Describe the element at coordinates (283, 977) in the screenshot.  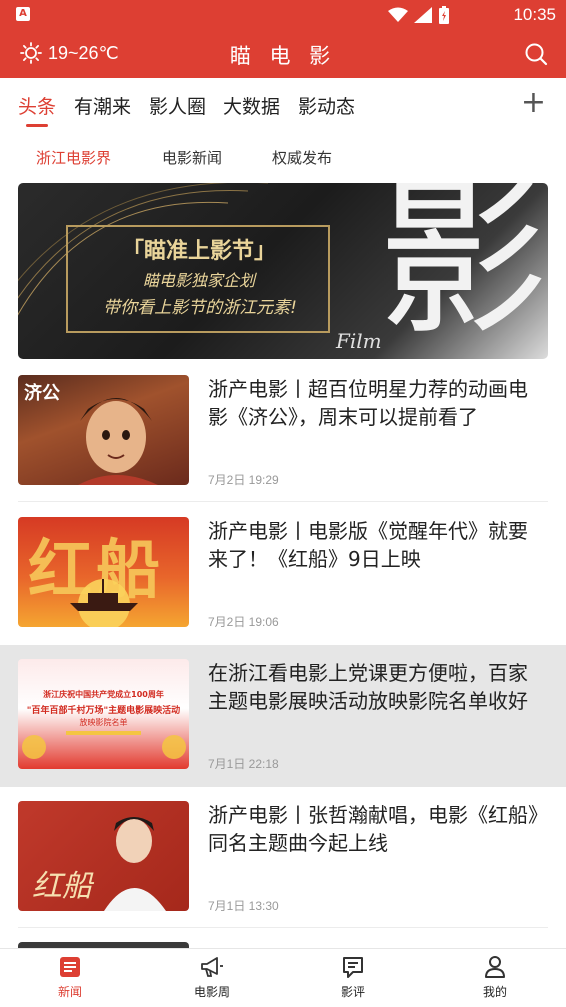
I see `bottom-navigation: 新闻 电影周 影评 我的` at that location.